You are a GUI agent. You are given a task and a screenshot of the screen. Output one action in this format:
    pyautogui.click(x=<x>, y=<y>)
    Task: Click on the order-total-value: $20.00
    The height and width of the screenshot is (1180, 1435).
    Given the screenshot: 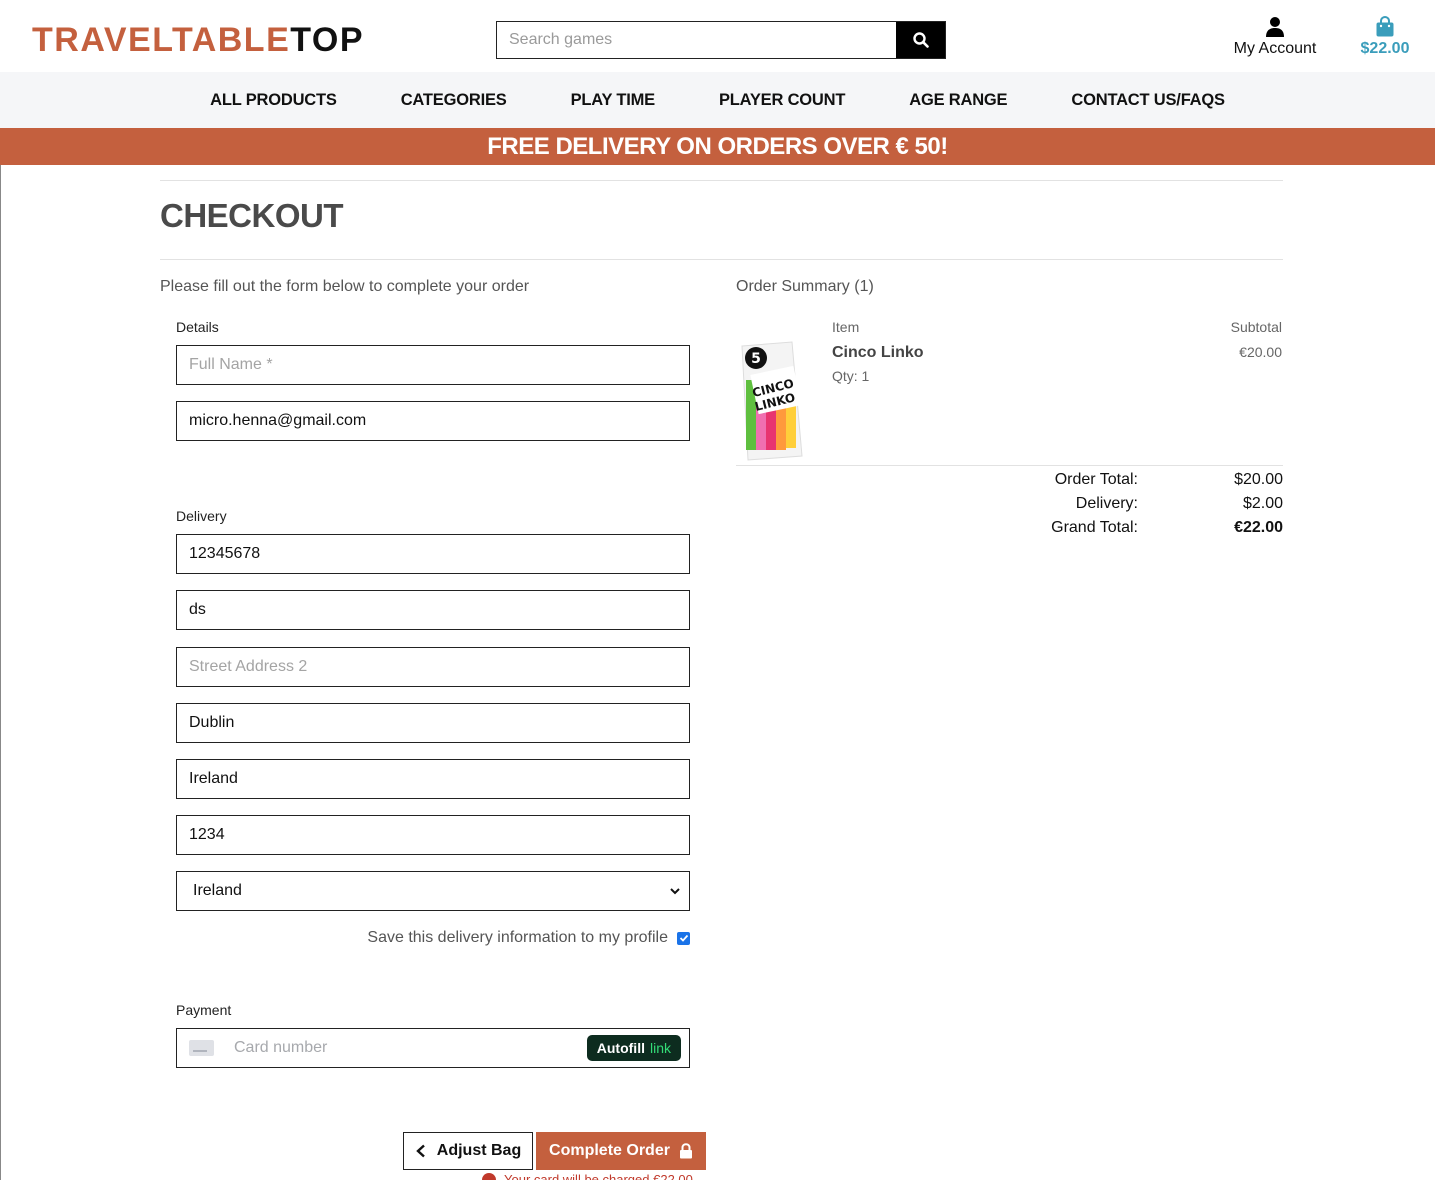 What is the action you would take?
    pyautogui.click(x=1258, y=479)
    